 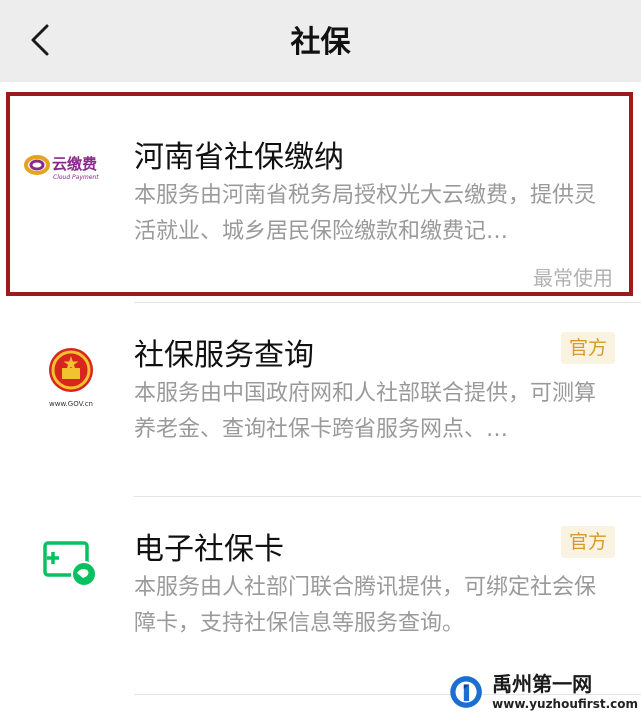 I want to click on item-name: 河南省社保缴纳, so click(x=239, y=157).